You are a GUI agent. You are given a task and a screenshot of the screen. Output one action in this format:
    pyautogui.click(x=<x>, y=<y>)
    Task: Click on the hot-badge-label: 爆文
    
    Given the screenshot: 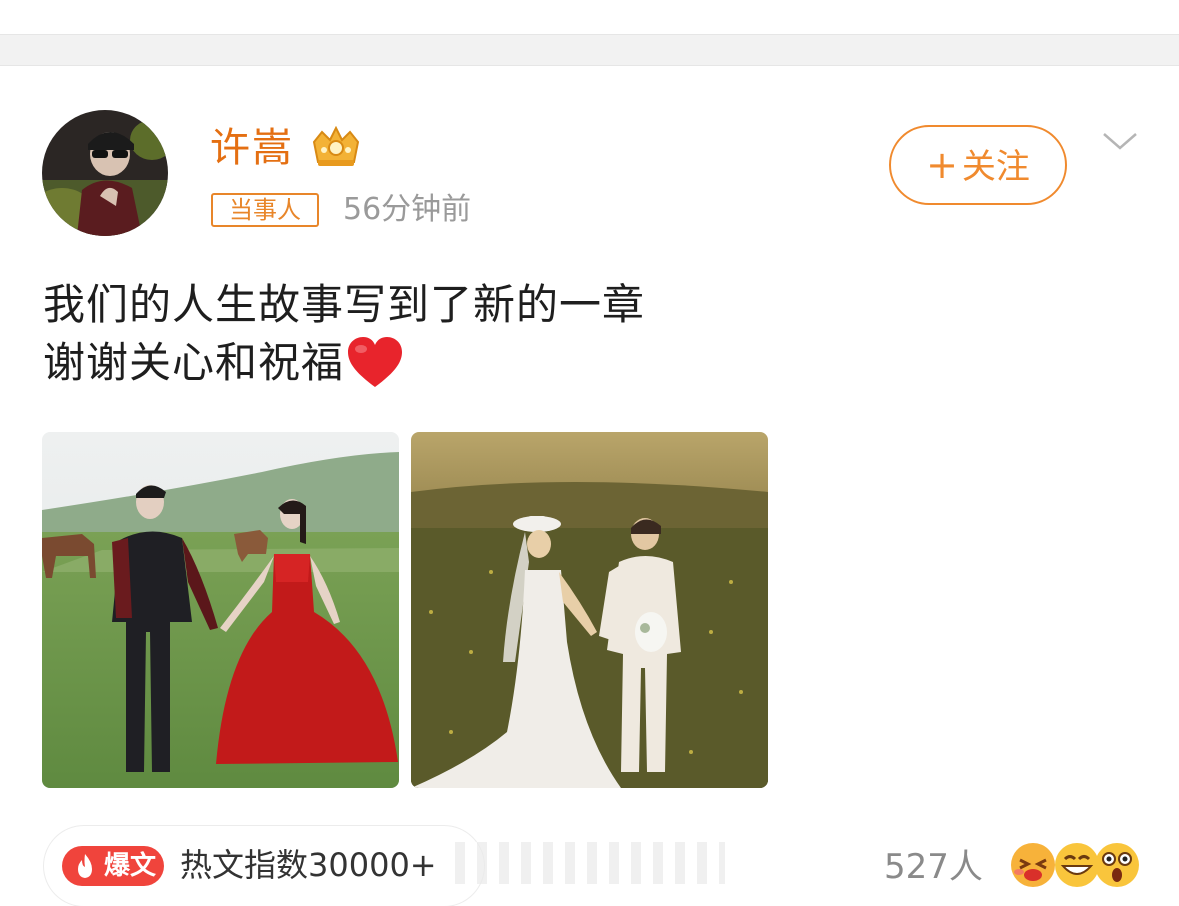 What is the action you would take?
    pyautogui.click(x=130, y=866)
    